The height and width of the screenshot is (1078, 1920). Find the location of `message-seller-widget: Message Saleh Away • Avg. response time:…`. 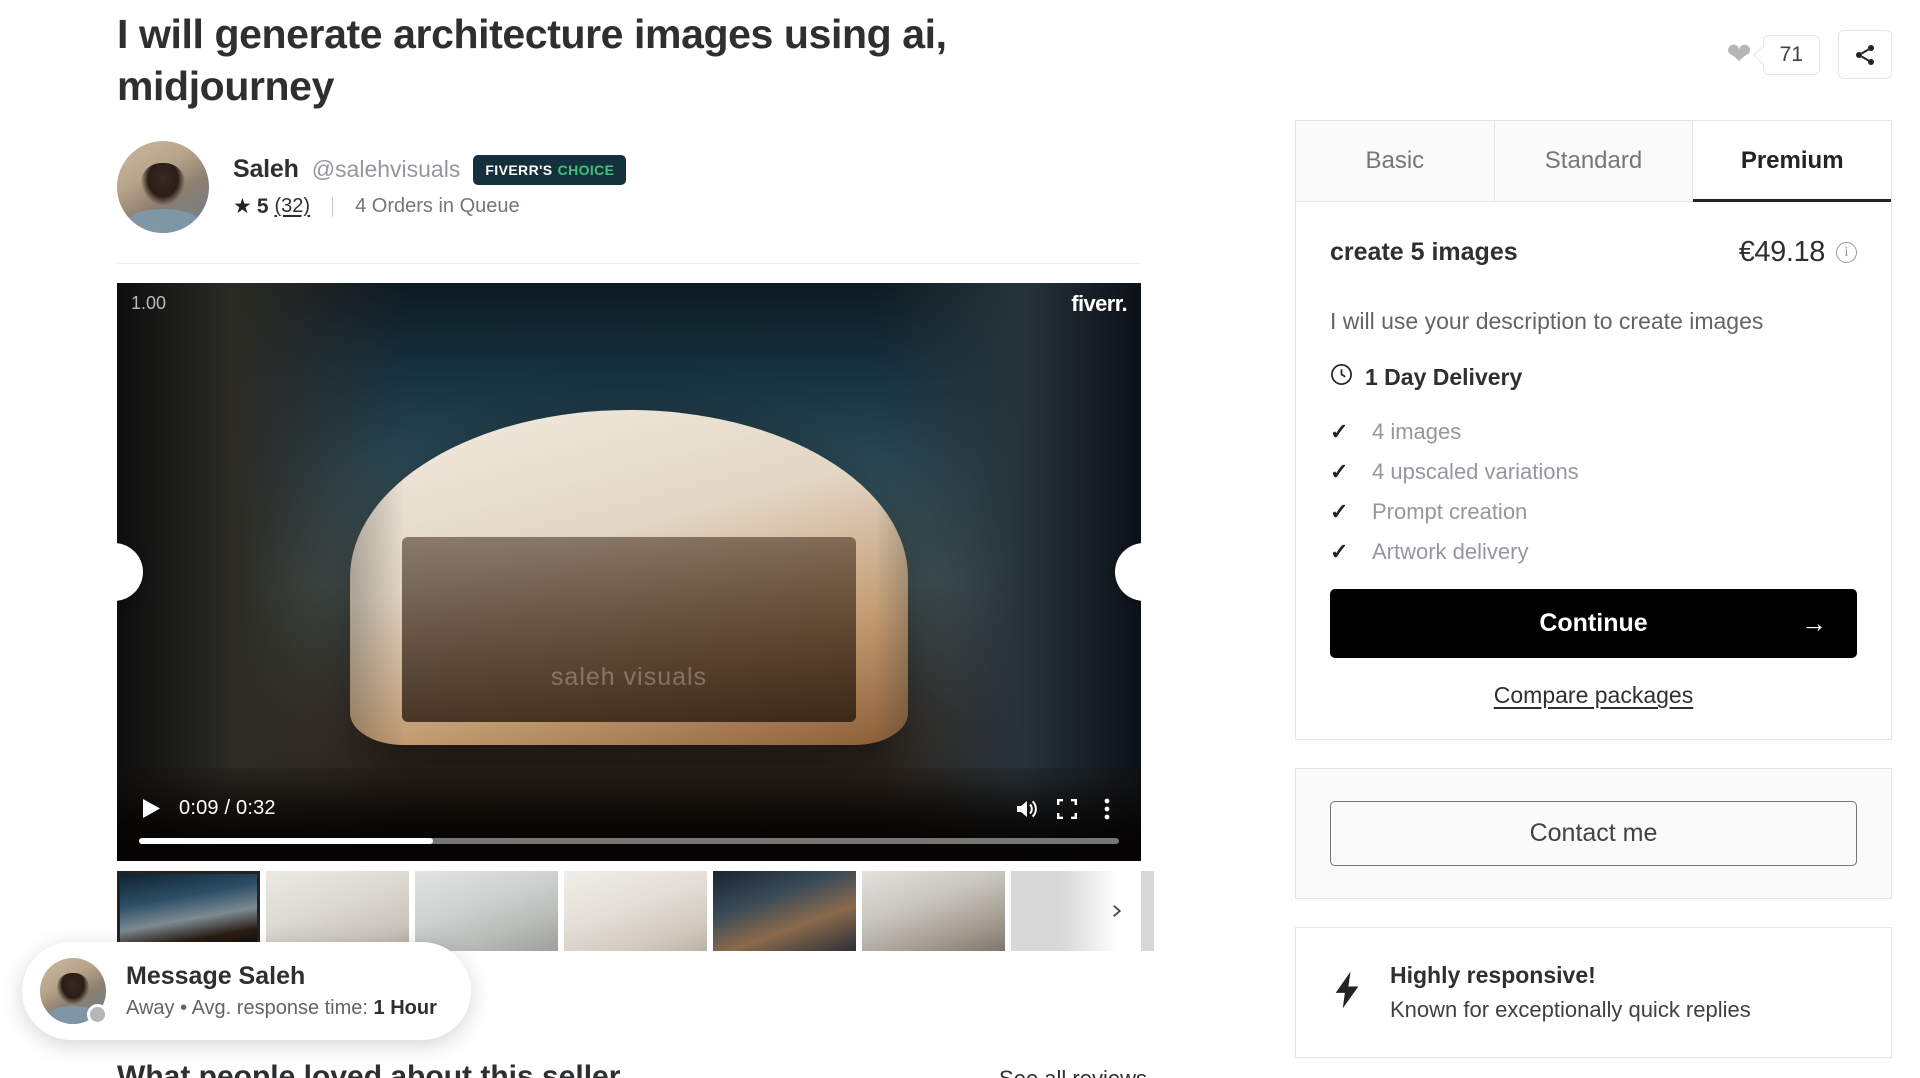

message-seller-widget: Message Saleh Away • Avg. response time:… is located at coordinates (246, 991).